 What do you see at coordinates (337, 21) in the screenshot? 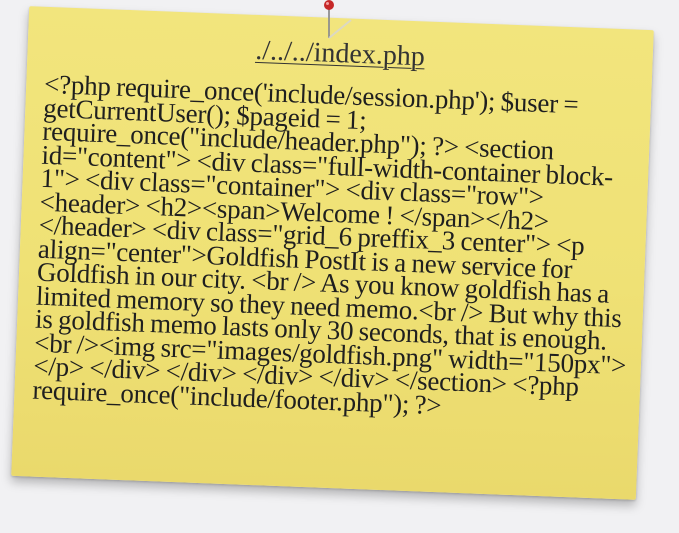
I see `push-pin-icon` at bounding box center [337, 21].